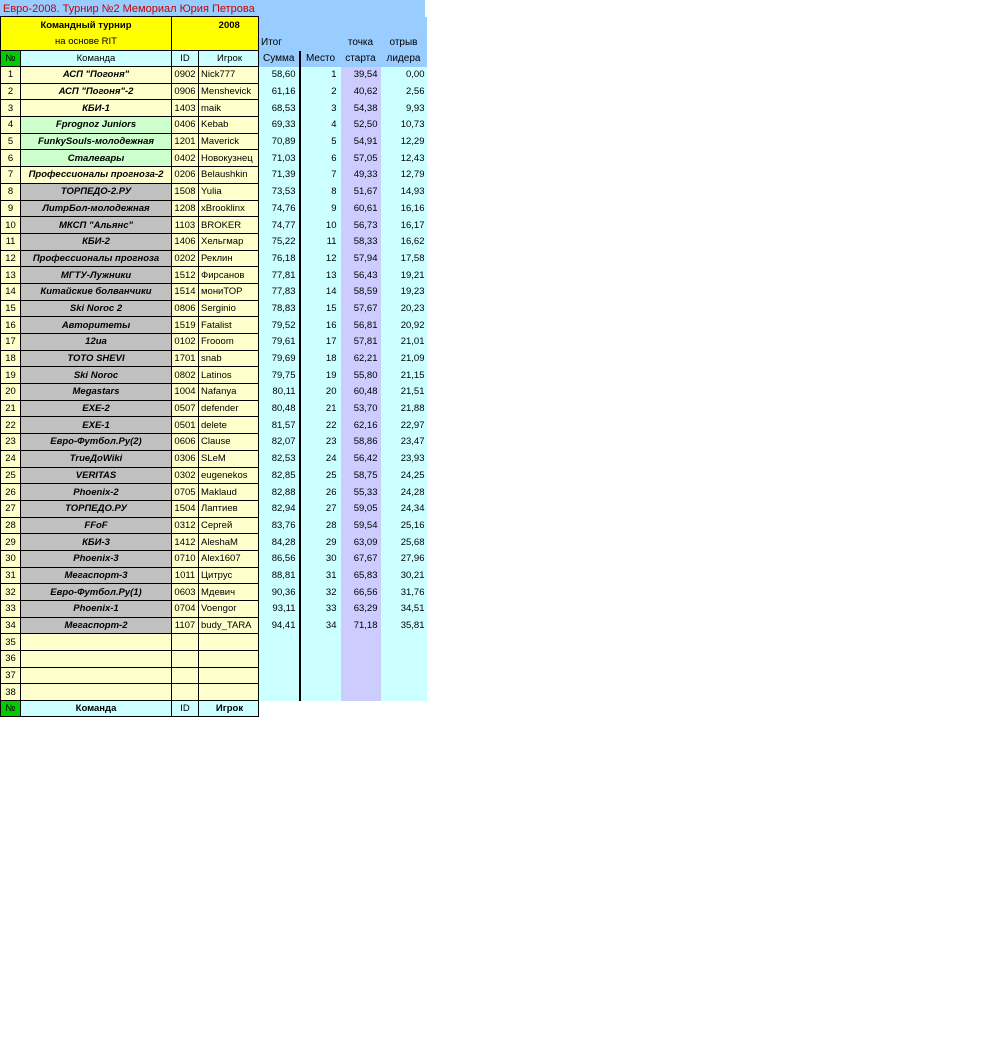  I want to click on col-header-mesto: Место, so click(319, 58).